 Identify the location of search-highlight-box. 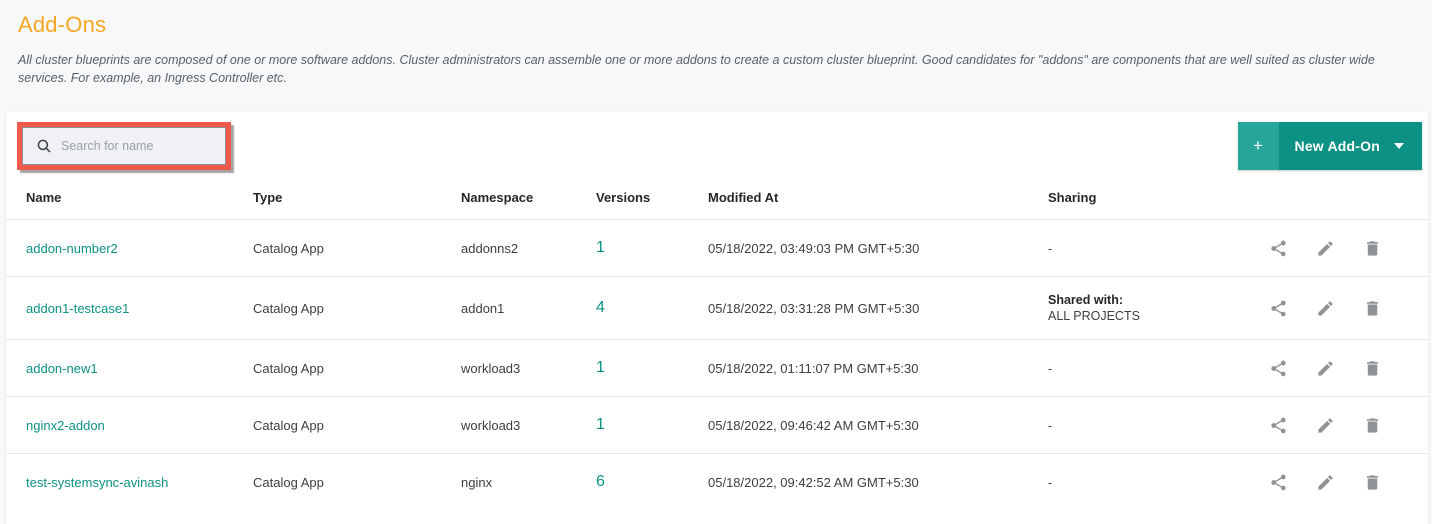
(124, 146).